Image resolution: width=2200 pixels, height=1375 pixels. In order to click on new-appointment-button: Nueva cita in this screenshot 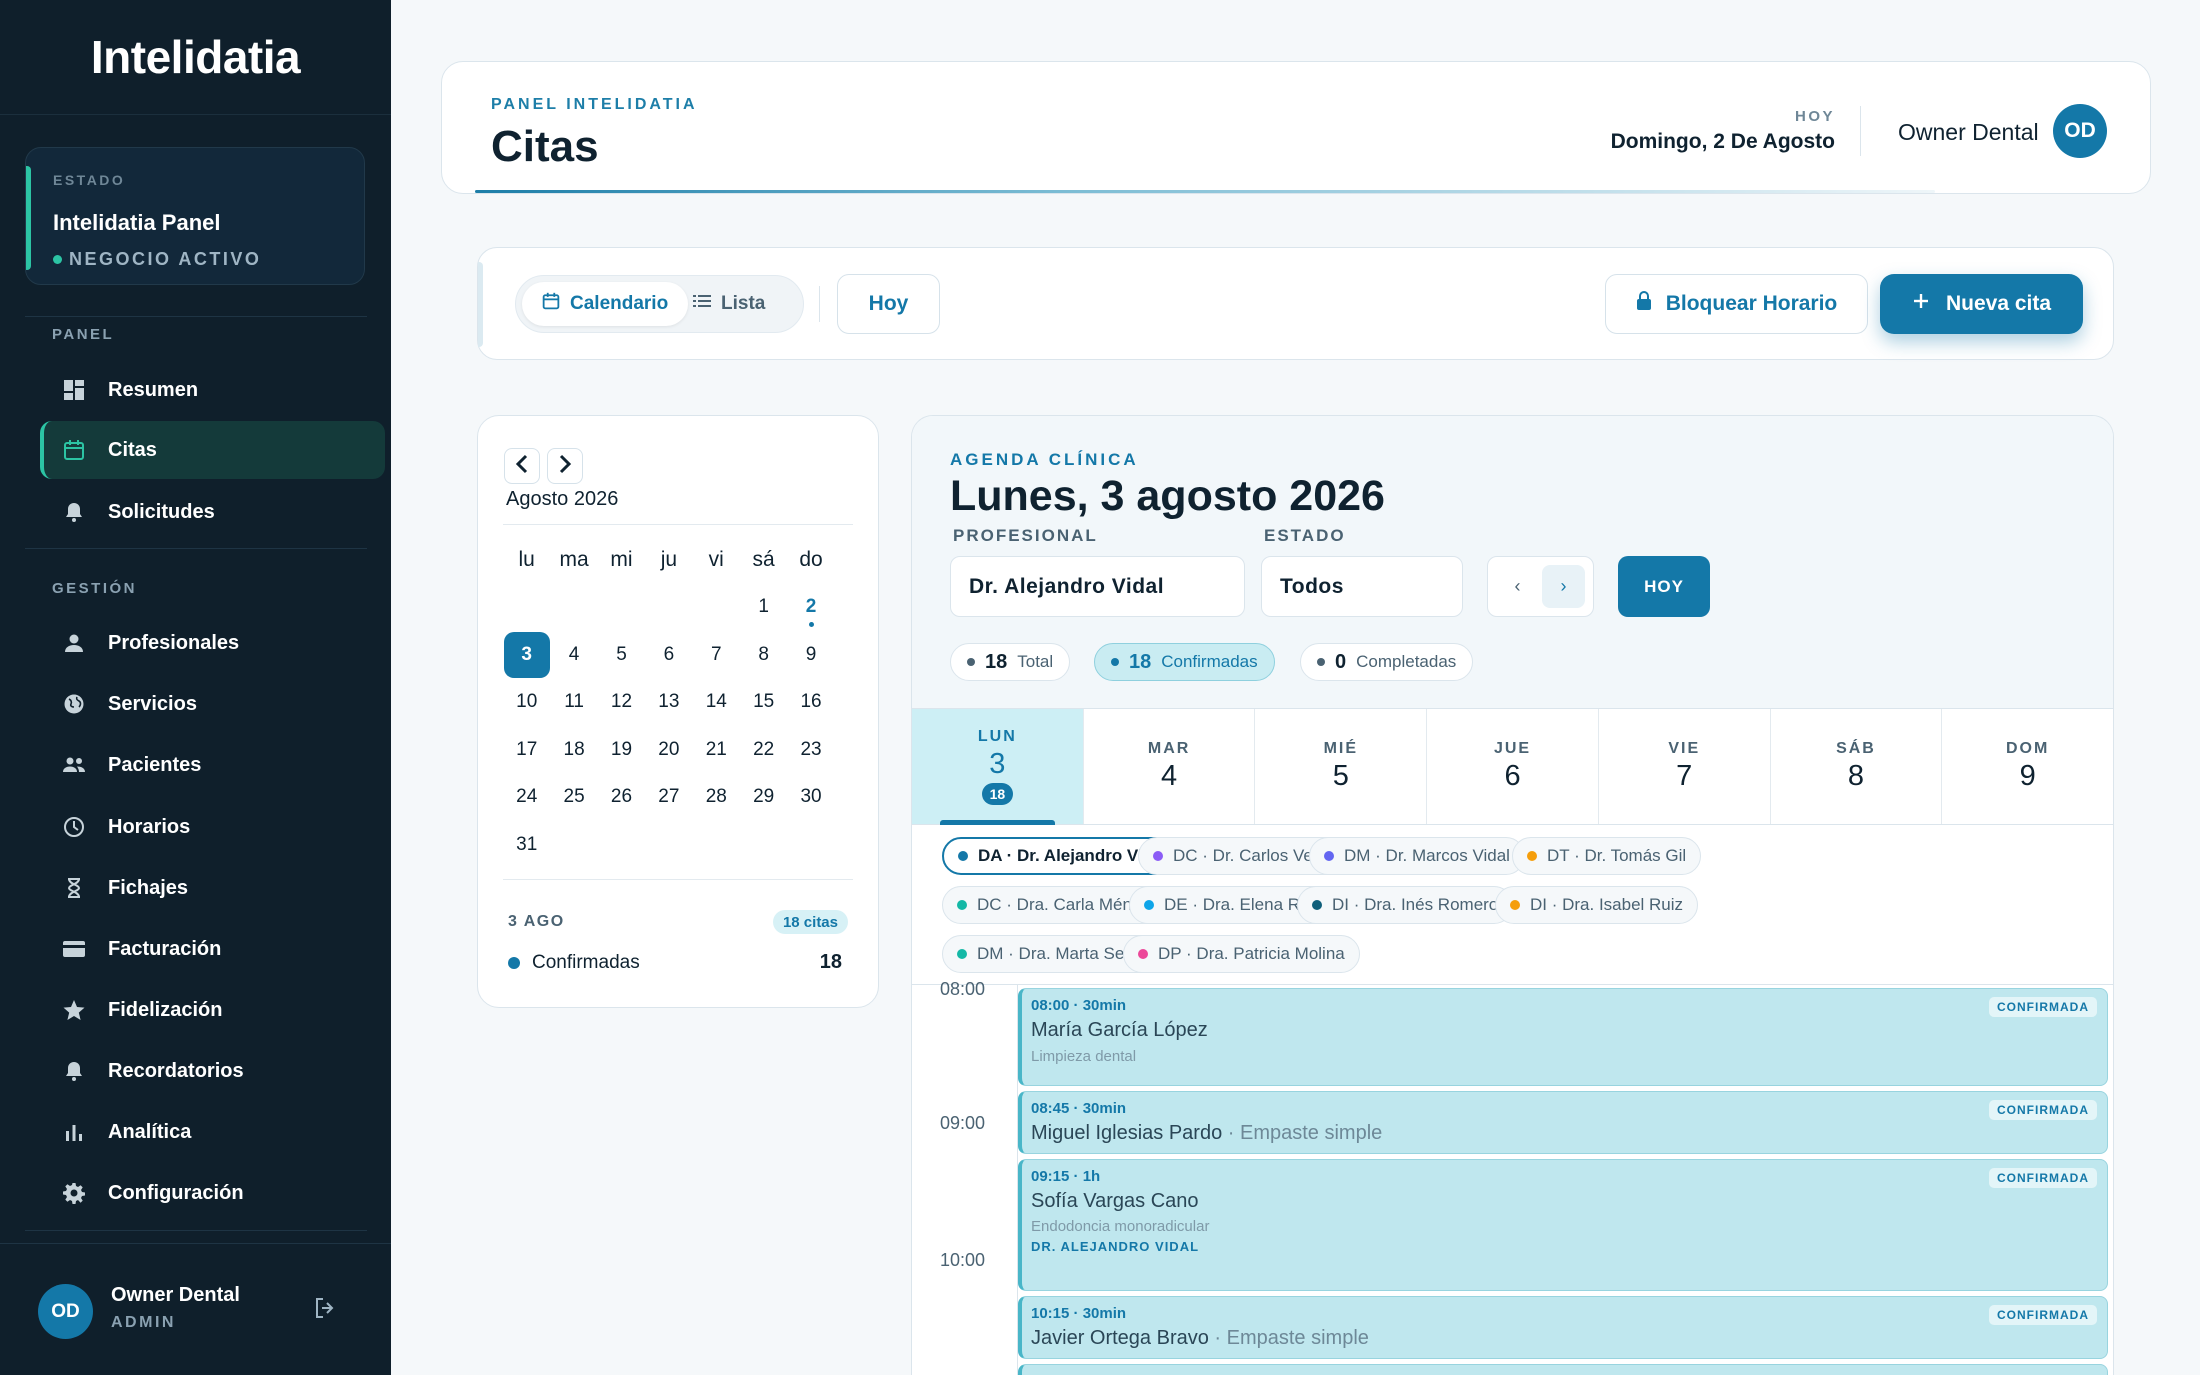, I will do `click(1981, 304)`.